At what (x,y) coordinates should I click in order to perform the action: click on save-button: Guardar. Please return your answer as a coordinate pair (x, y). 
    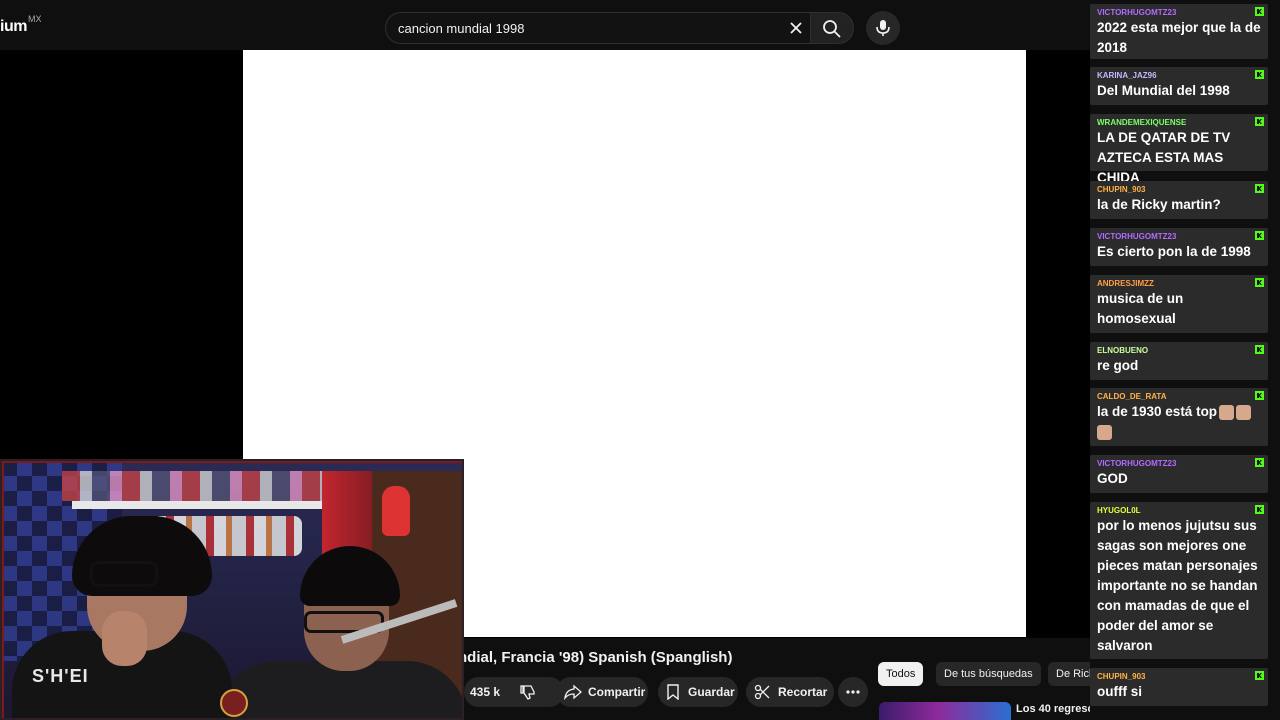
    Looking at the image, I should click on (698, 692).